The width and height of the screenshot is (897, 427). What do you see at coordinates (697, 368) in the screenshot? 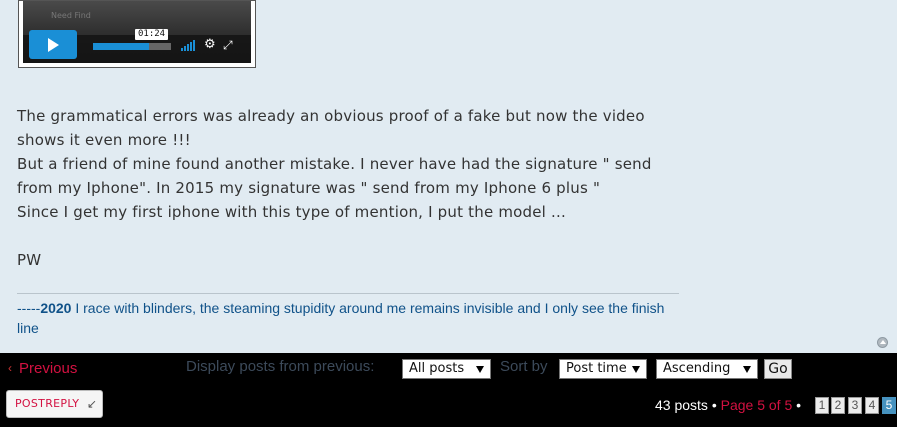
I see `sort-order-value: Ascending` at bounding box center [697, 368].